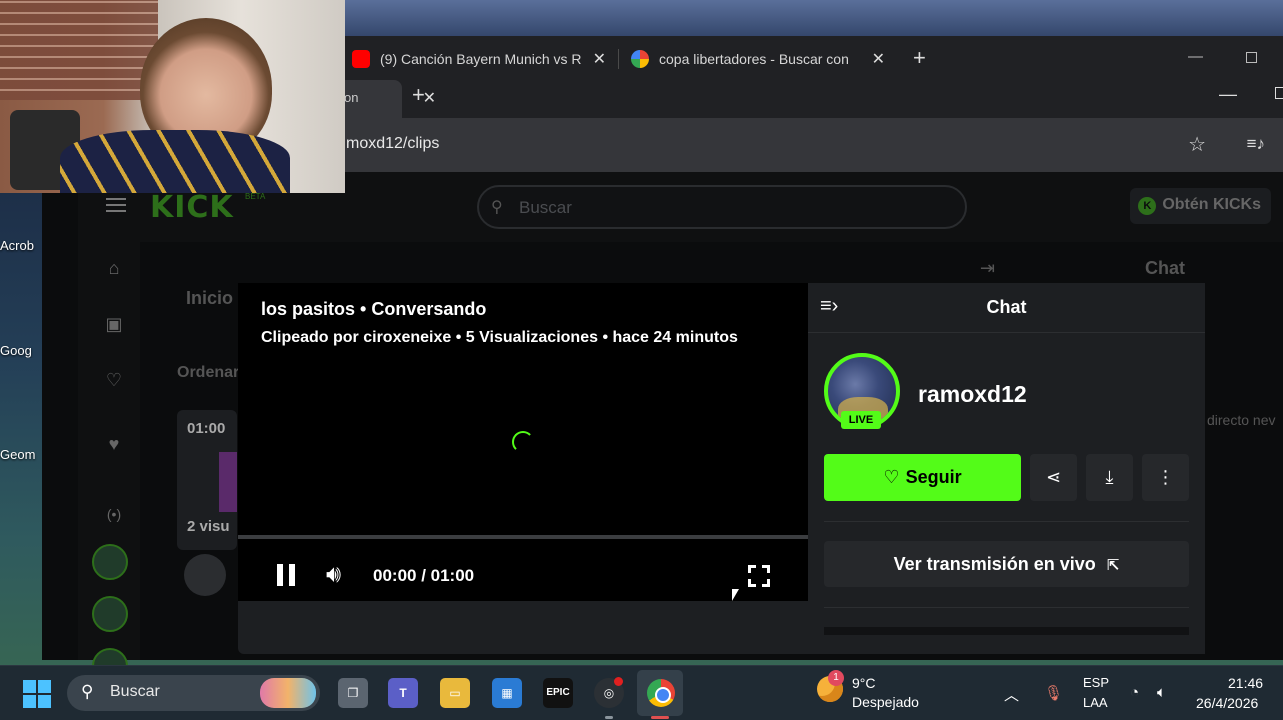 The image size is (1283, 720). Describe the element at coordinates (987, 268) in the screenshot. I see `bg-collapse-chat-icon: ⇥` at that location.